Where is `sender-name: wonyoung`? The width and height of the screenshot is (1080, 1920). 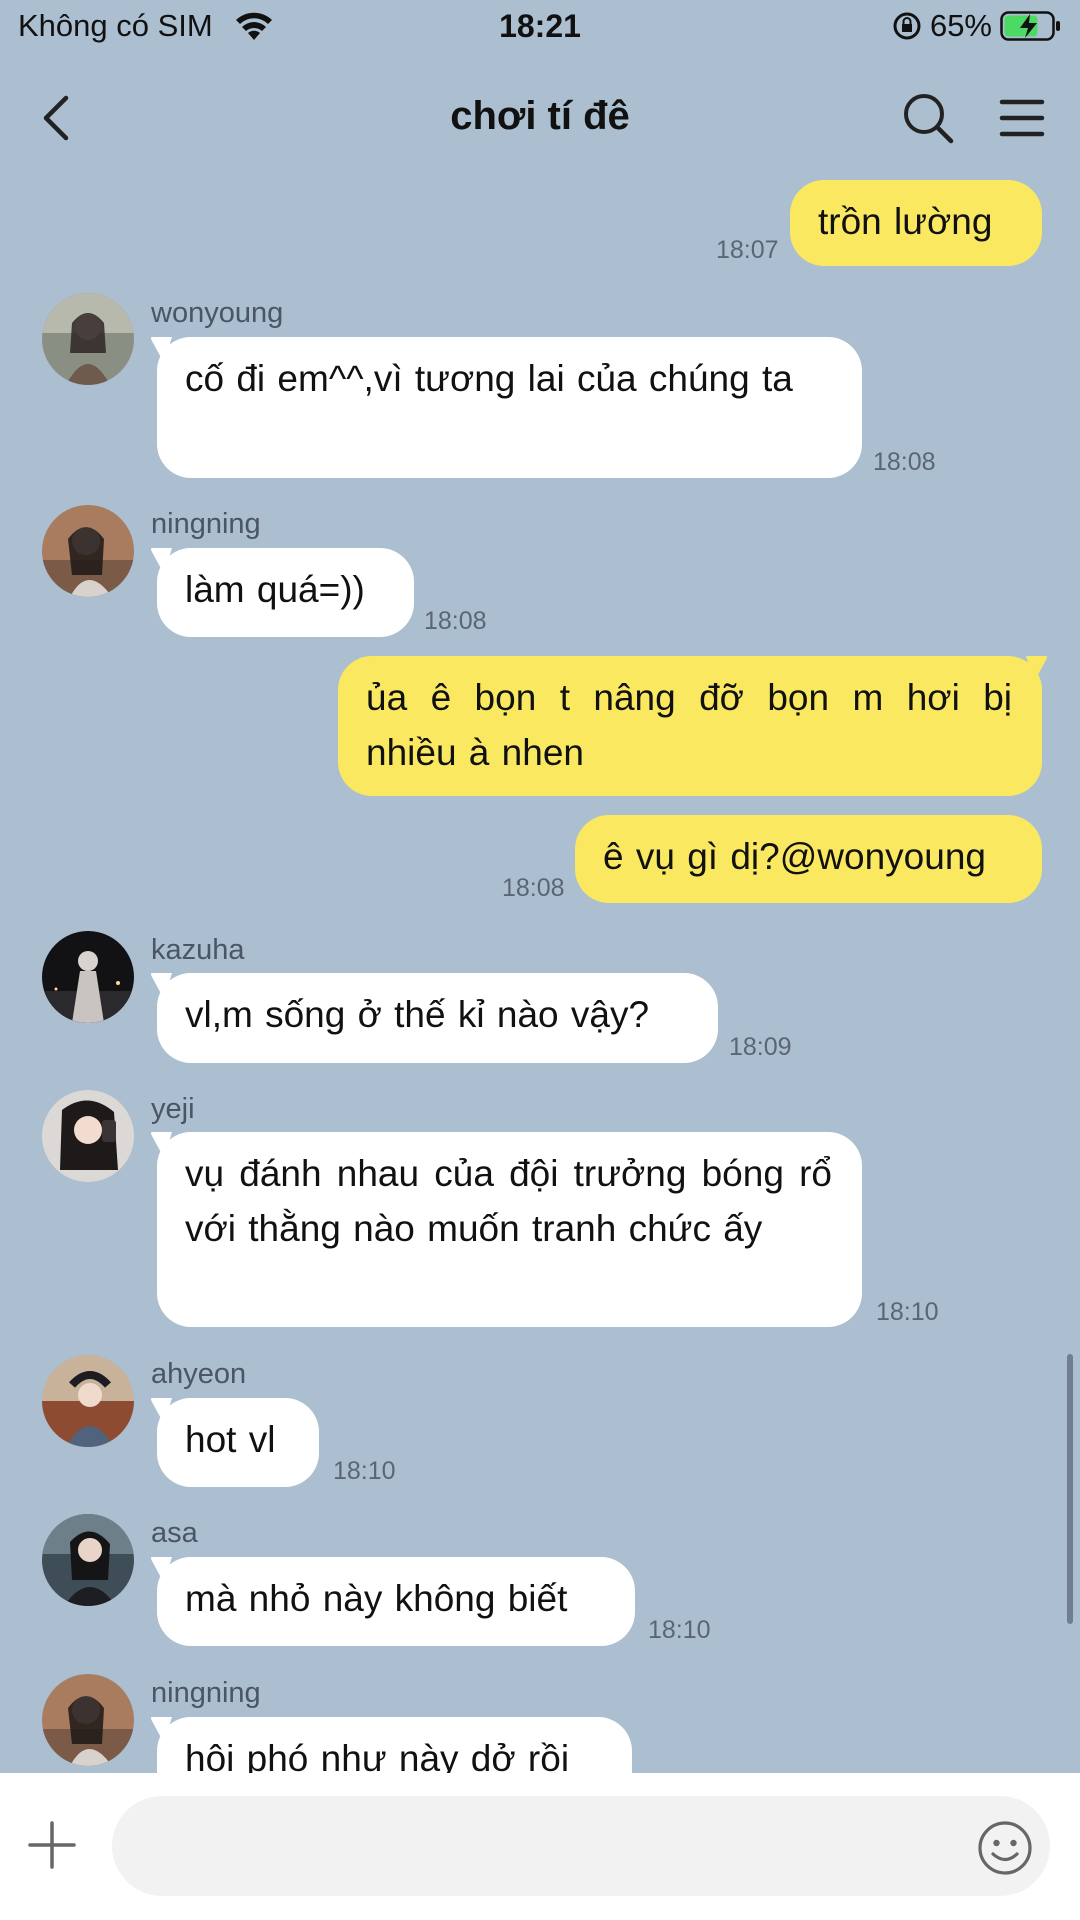
sender-name: wonyoung is located at coordinates (217, 313).